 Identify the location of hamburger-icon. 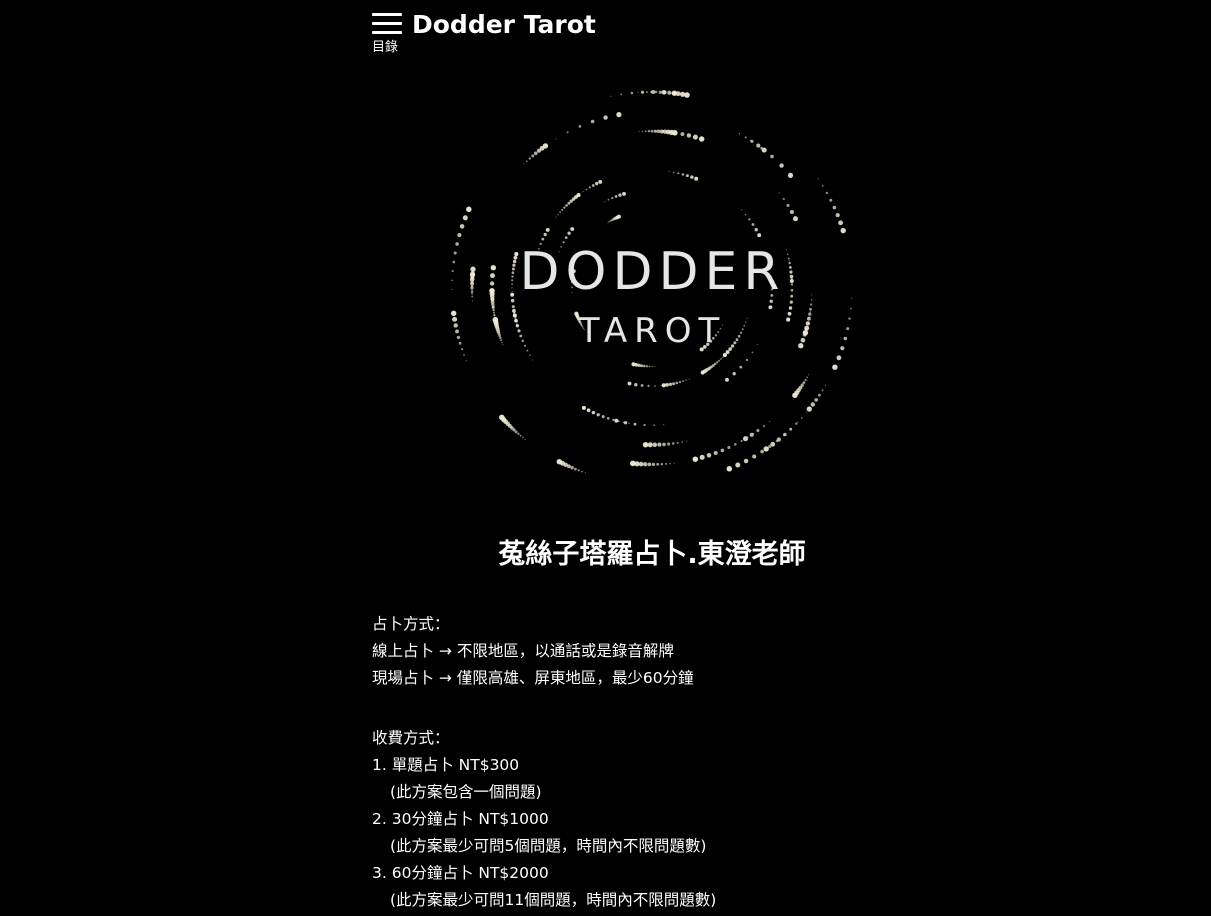
(387, 14).